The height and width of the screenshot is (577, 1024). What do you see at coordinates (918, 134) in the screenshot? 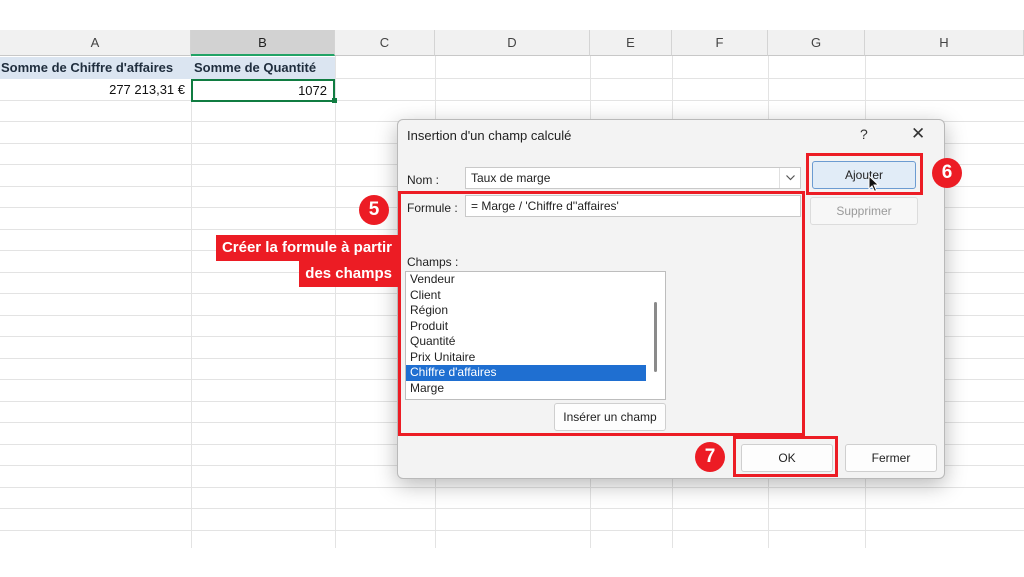
I see `close-icon: ✕` at bounding box center [918, 134].